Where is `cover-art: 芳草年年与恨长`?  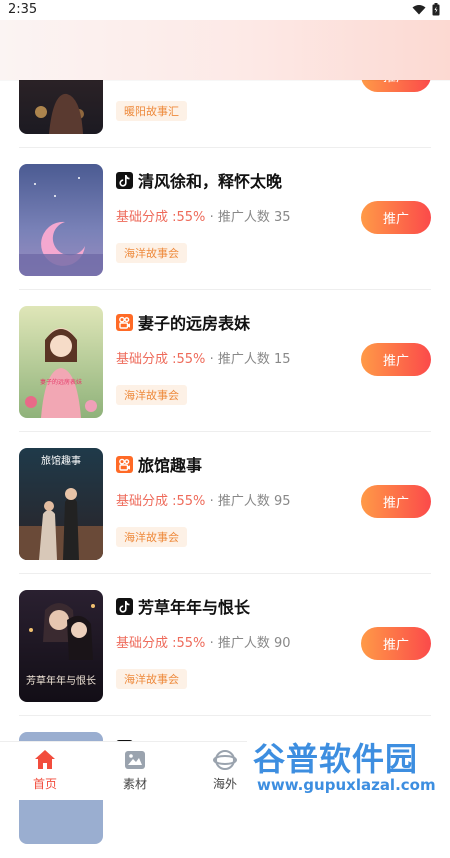 cover-art: 芳草年年与恨长 is located at coordinates (61, 646).